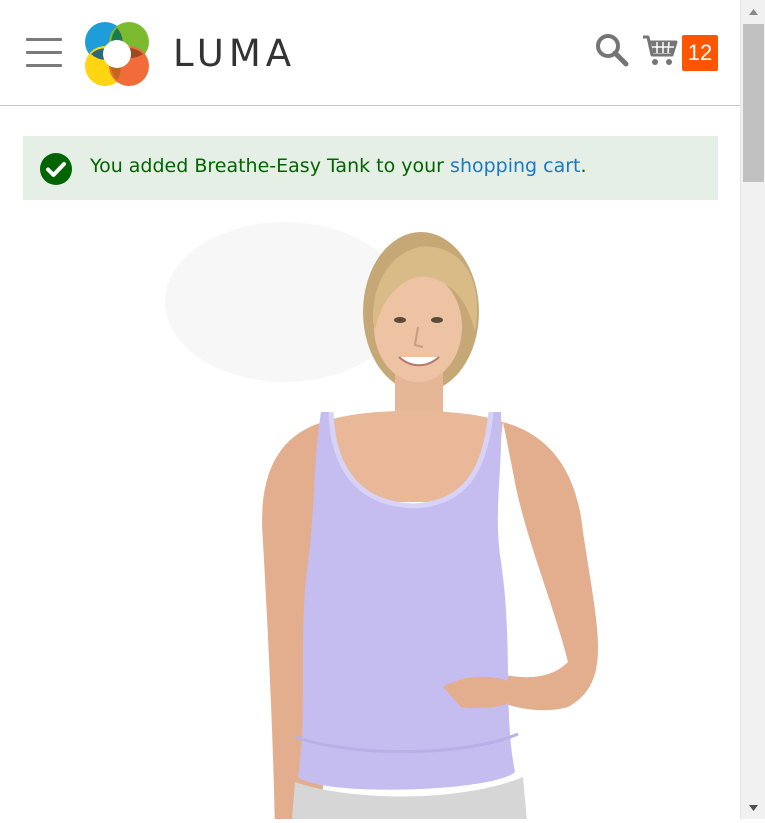  Describe the element at coordinates (56, 169) in the screenshot. I see `check-circle-icon` at that location.